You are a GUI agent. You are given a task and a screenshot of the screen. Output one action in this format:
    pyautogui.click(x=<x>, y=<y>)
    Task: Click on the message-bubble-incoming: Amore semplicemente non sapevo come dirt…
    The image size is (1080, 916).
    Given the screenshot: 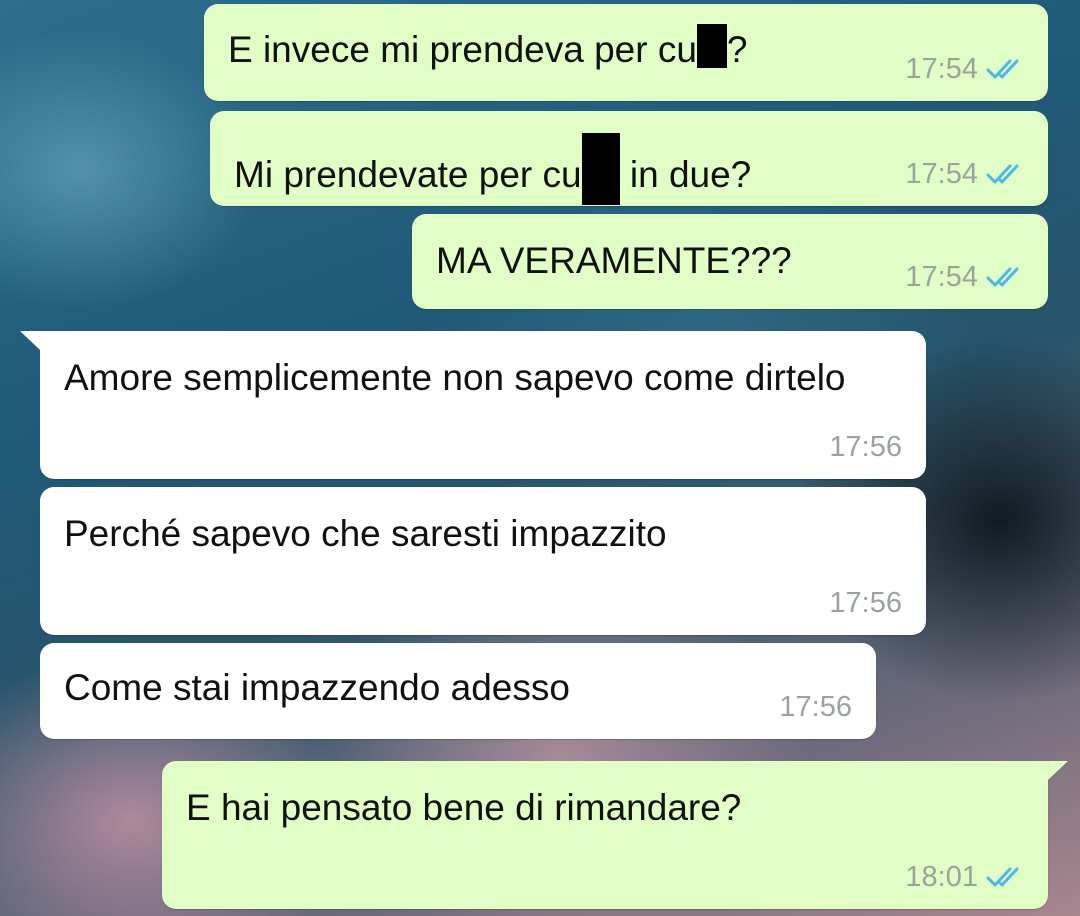 What is the action you would take?
    pyautogui.click(x=483, y=405)
    